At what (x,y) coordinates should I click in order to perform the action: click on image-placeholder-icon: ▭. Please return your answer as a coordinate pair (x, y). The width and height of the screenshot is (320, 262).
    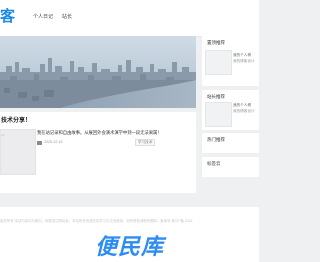
    Looking at the image, I should click on (3, 134).